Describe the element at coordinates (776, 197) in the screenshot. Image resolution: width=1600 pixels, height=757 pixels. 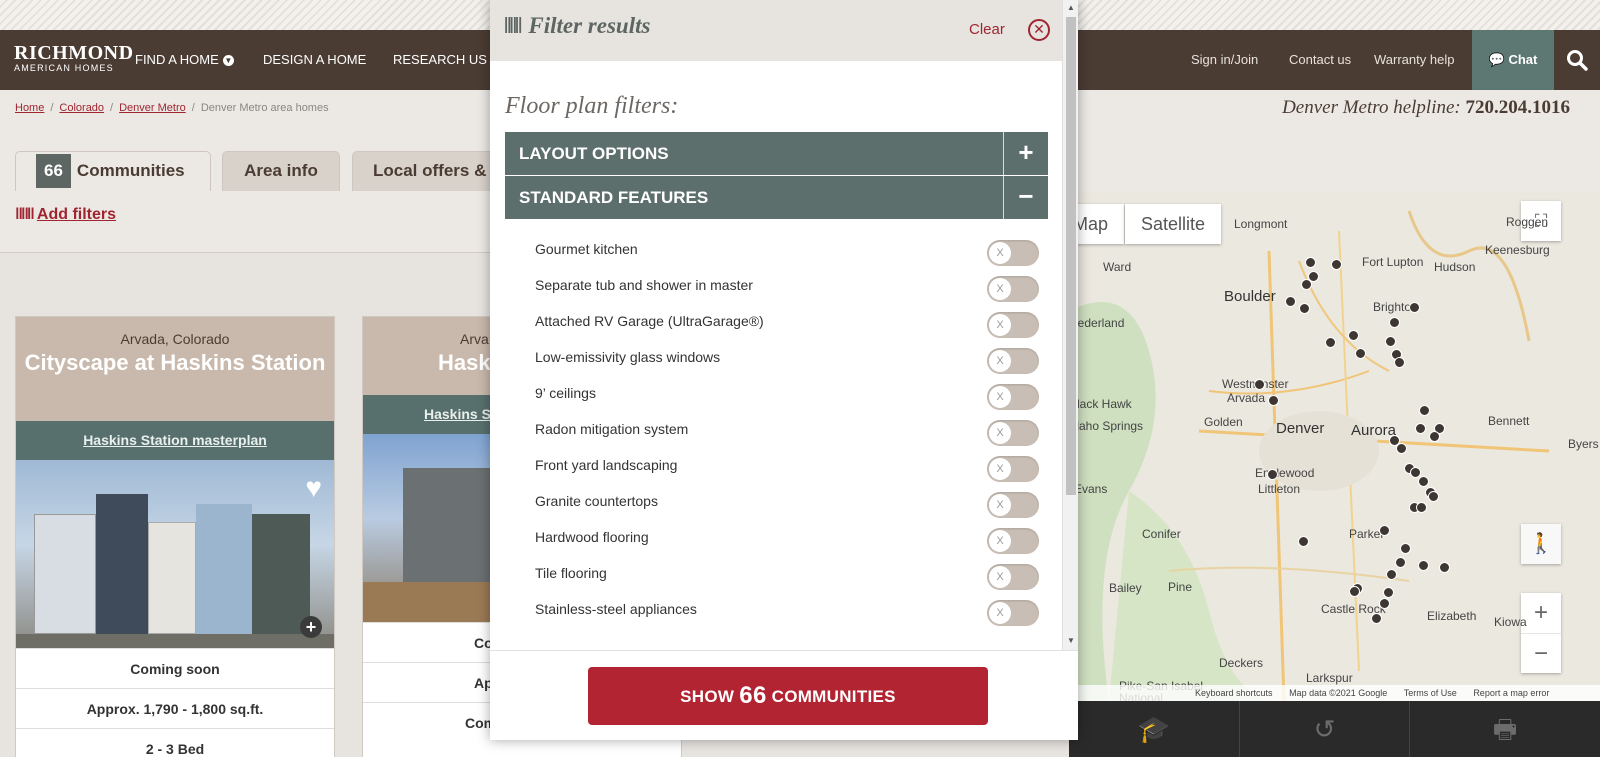
I see `accordion-standard-features: STANDARD FEATURES −` at that location.